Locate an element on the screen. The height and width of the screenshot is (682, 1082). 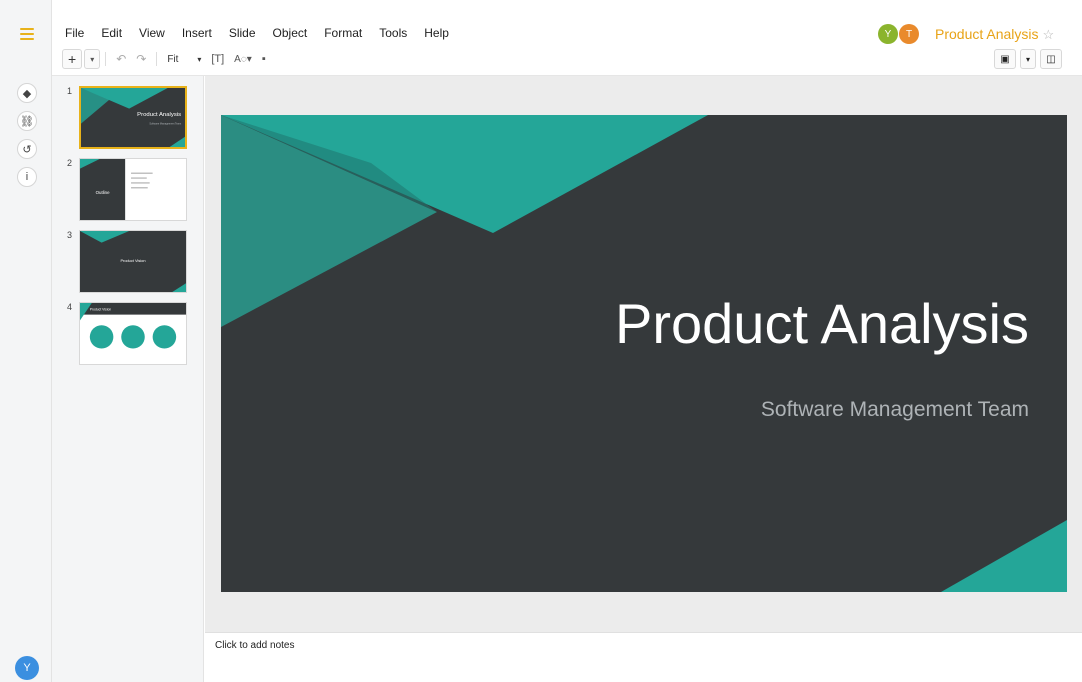
zoom-label: Fit is located at coordinates (173, 59).